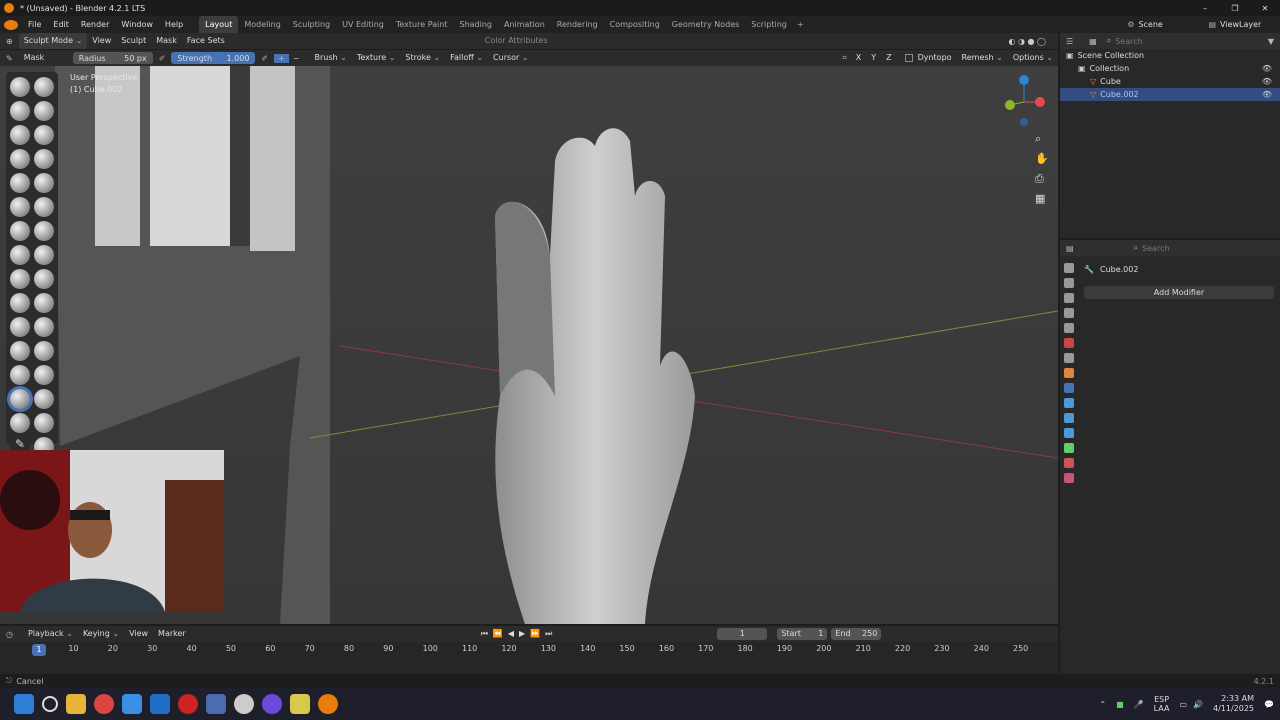  I want to click on microphone-icon: 🎤, so click(1139, 704).